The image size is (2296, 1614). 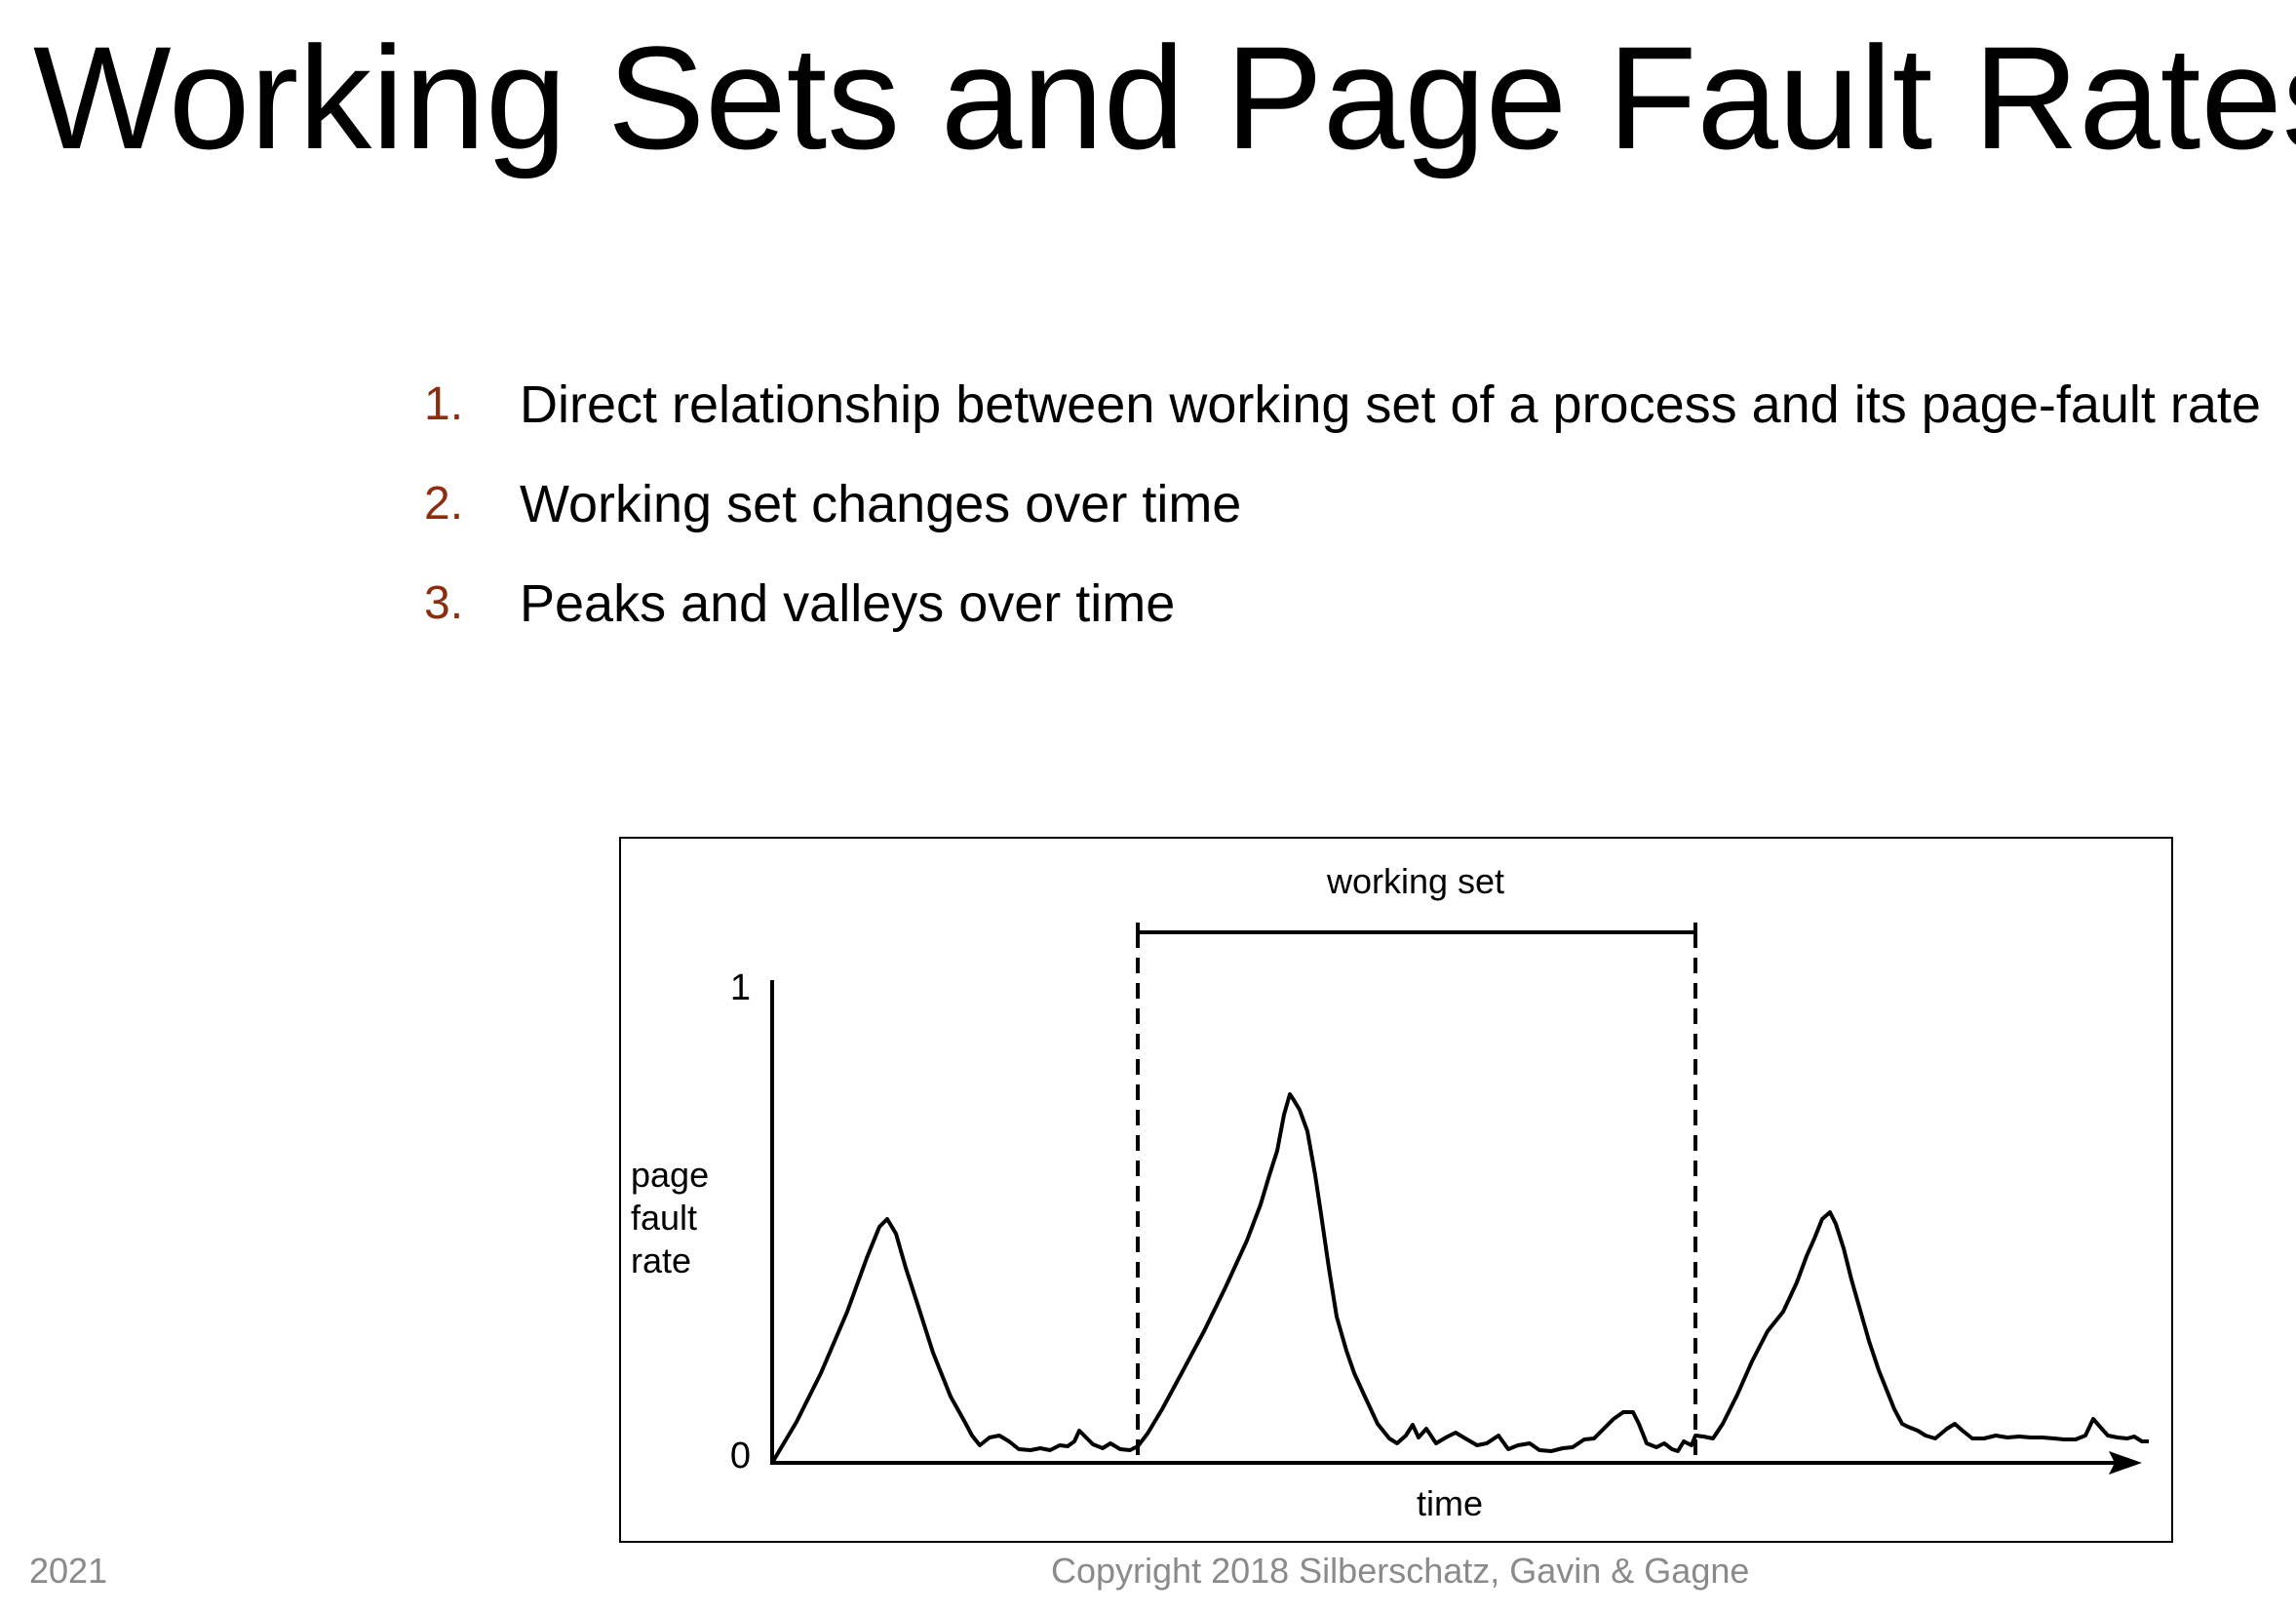 What do you see at coordinates (661, 1260) in the screenshot?
I see `y-axis-label-line-3: rate` at bounding box center [661, 1260].